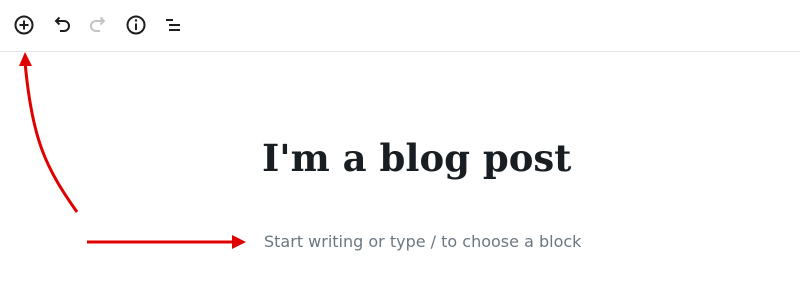  I want to click on add-block-button, so click(24, 25).